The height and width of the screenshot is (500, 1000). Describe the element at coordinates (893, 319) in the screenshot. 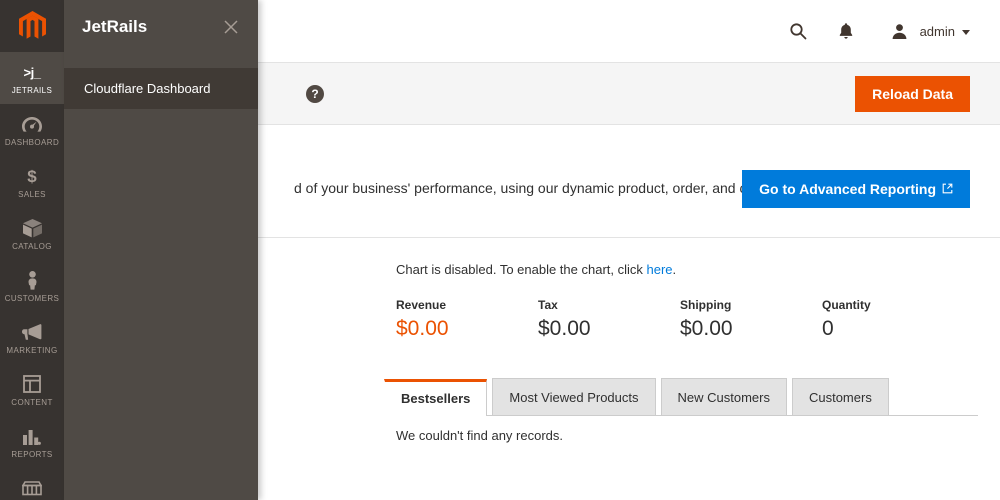

I see `stat-quantity: Quantity 0` at that location.